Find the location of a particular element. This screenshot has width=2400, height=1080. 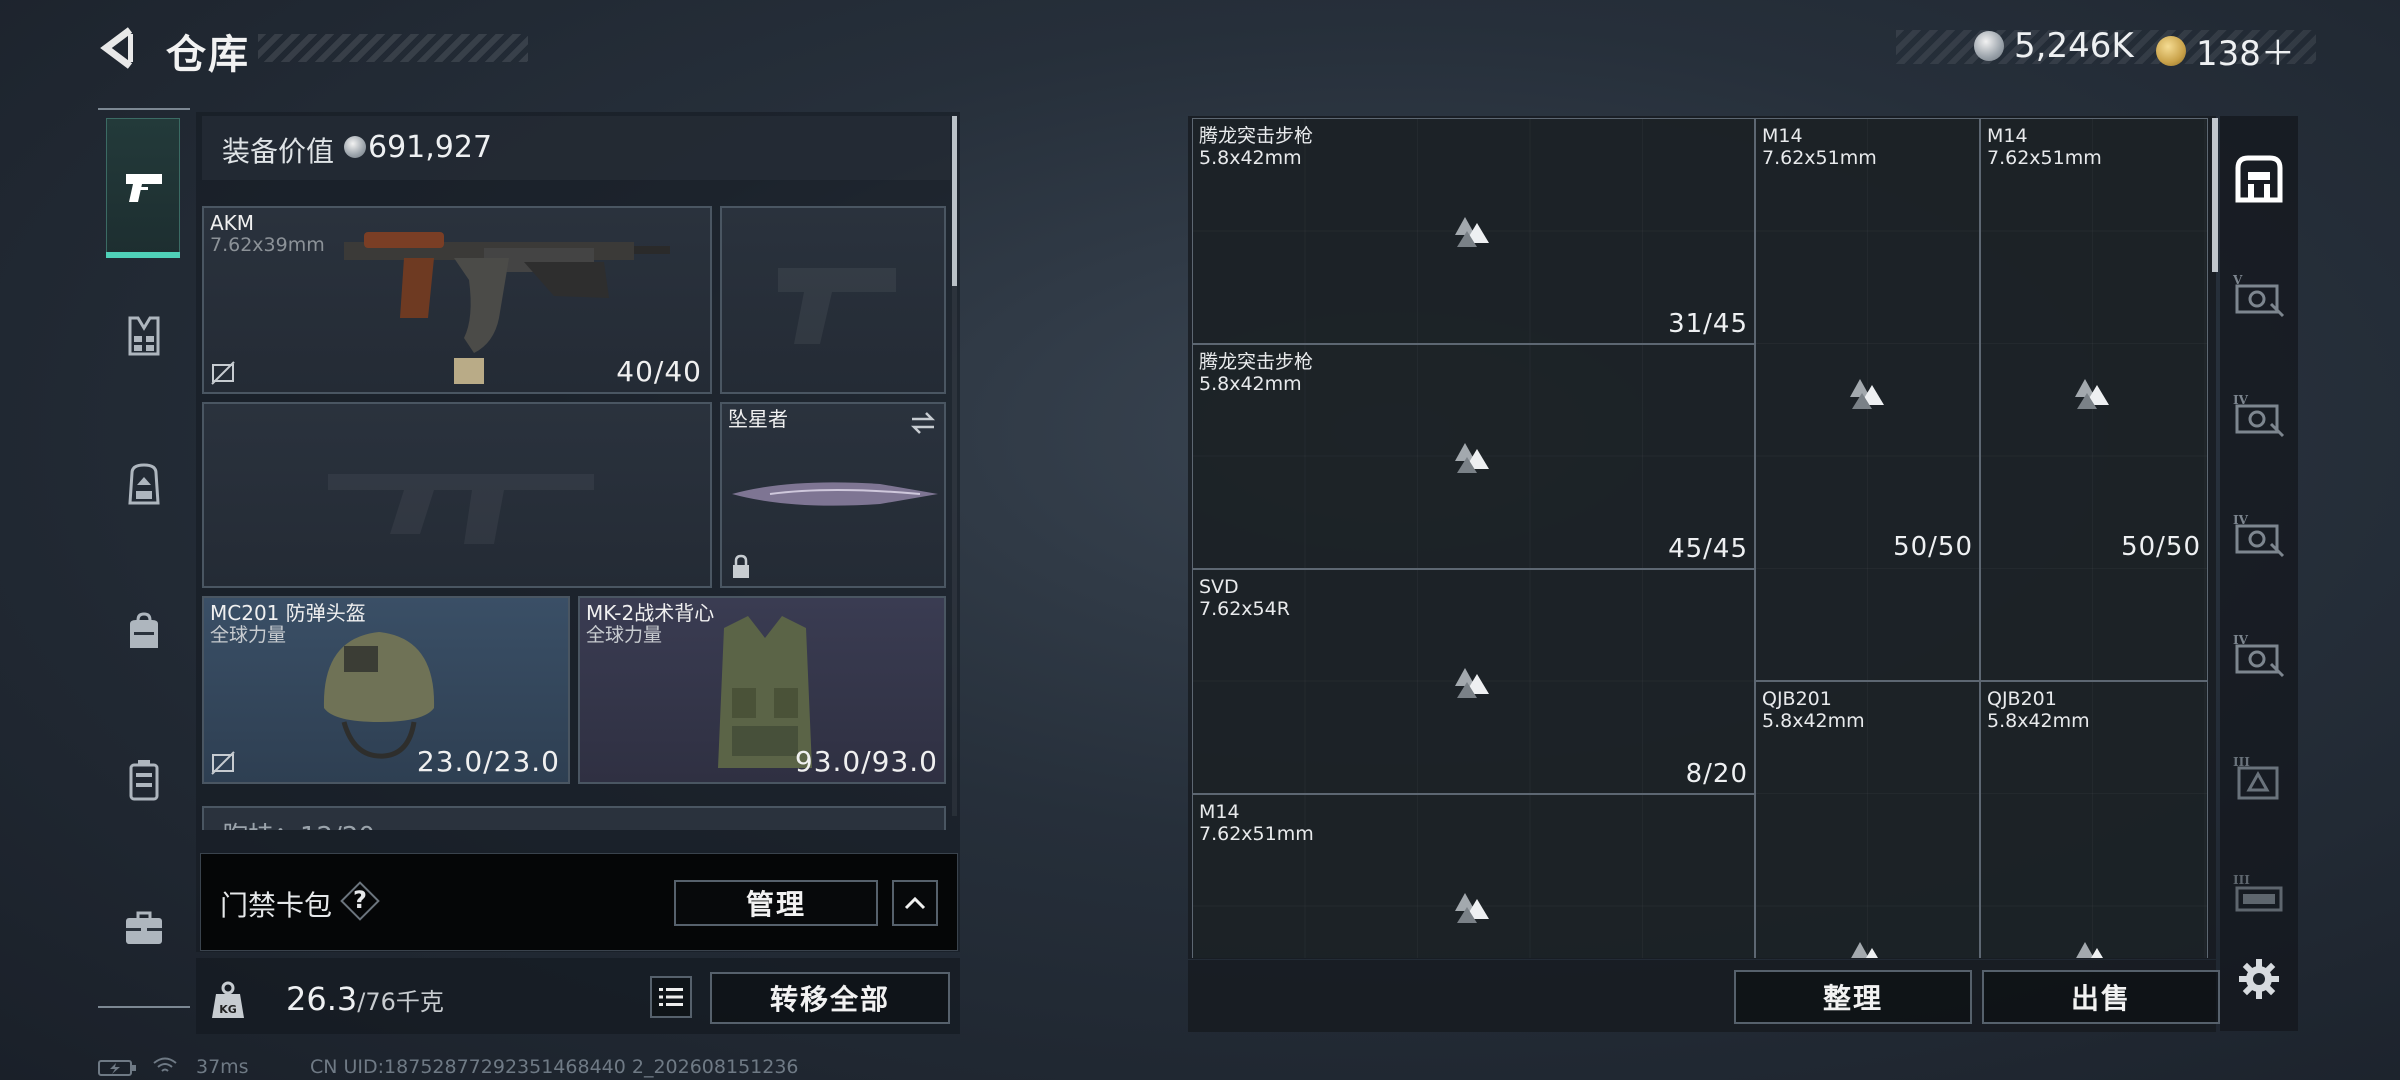

list-icon is located at coordinates (671, 997).